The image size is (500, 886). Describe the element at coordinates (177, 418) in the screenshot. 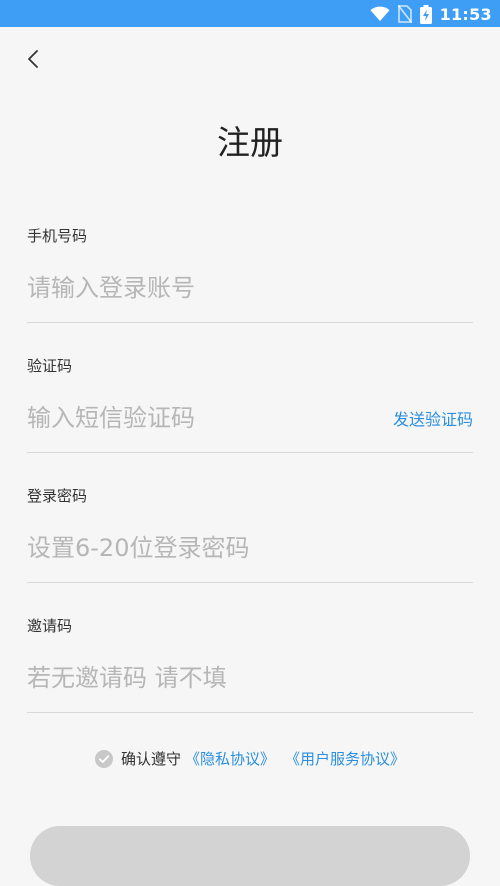

I see `code-input` at that location.